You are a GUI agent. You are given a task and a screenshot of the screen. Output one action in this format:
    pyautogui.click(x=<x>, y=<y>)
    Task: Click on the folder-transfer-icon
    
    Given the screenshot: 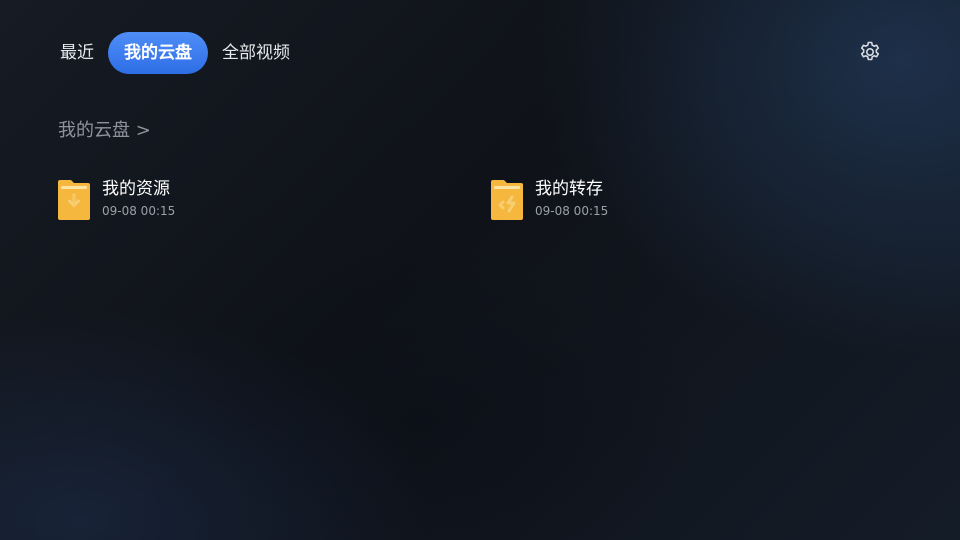 What is the action you would take?
    pyautogui.click(x=507, y=200)
    